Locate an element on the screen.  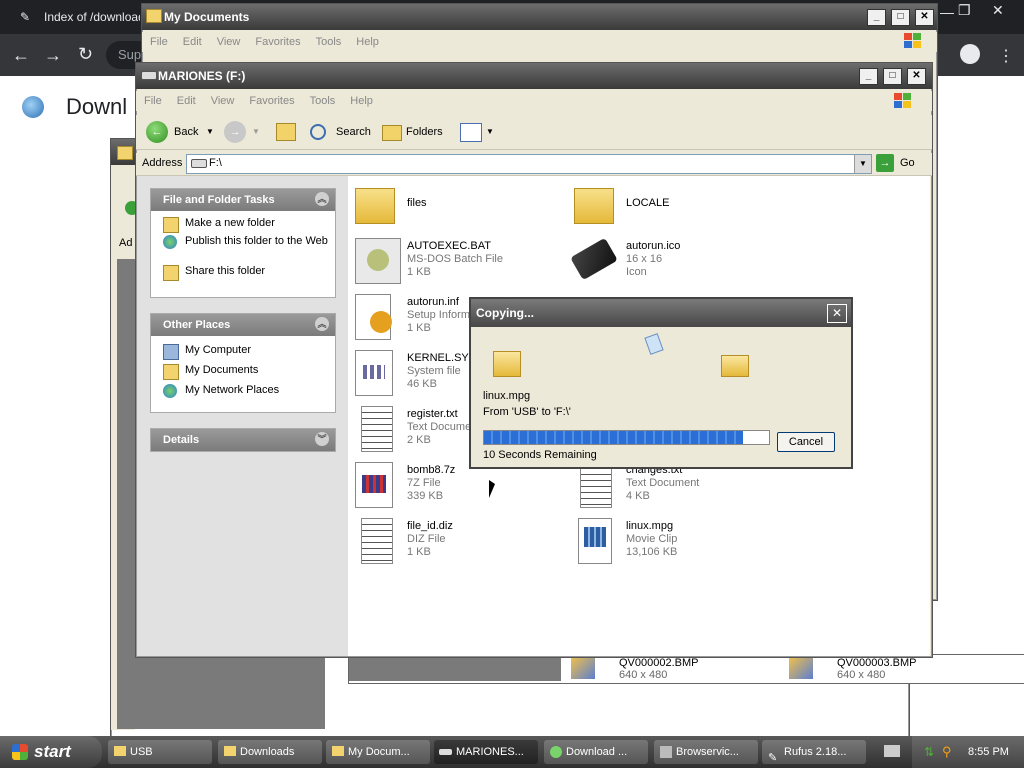
mariones-titlebar: MARIONES (F:) _ □ ✕ is located at coordinates (534, 76).